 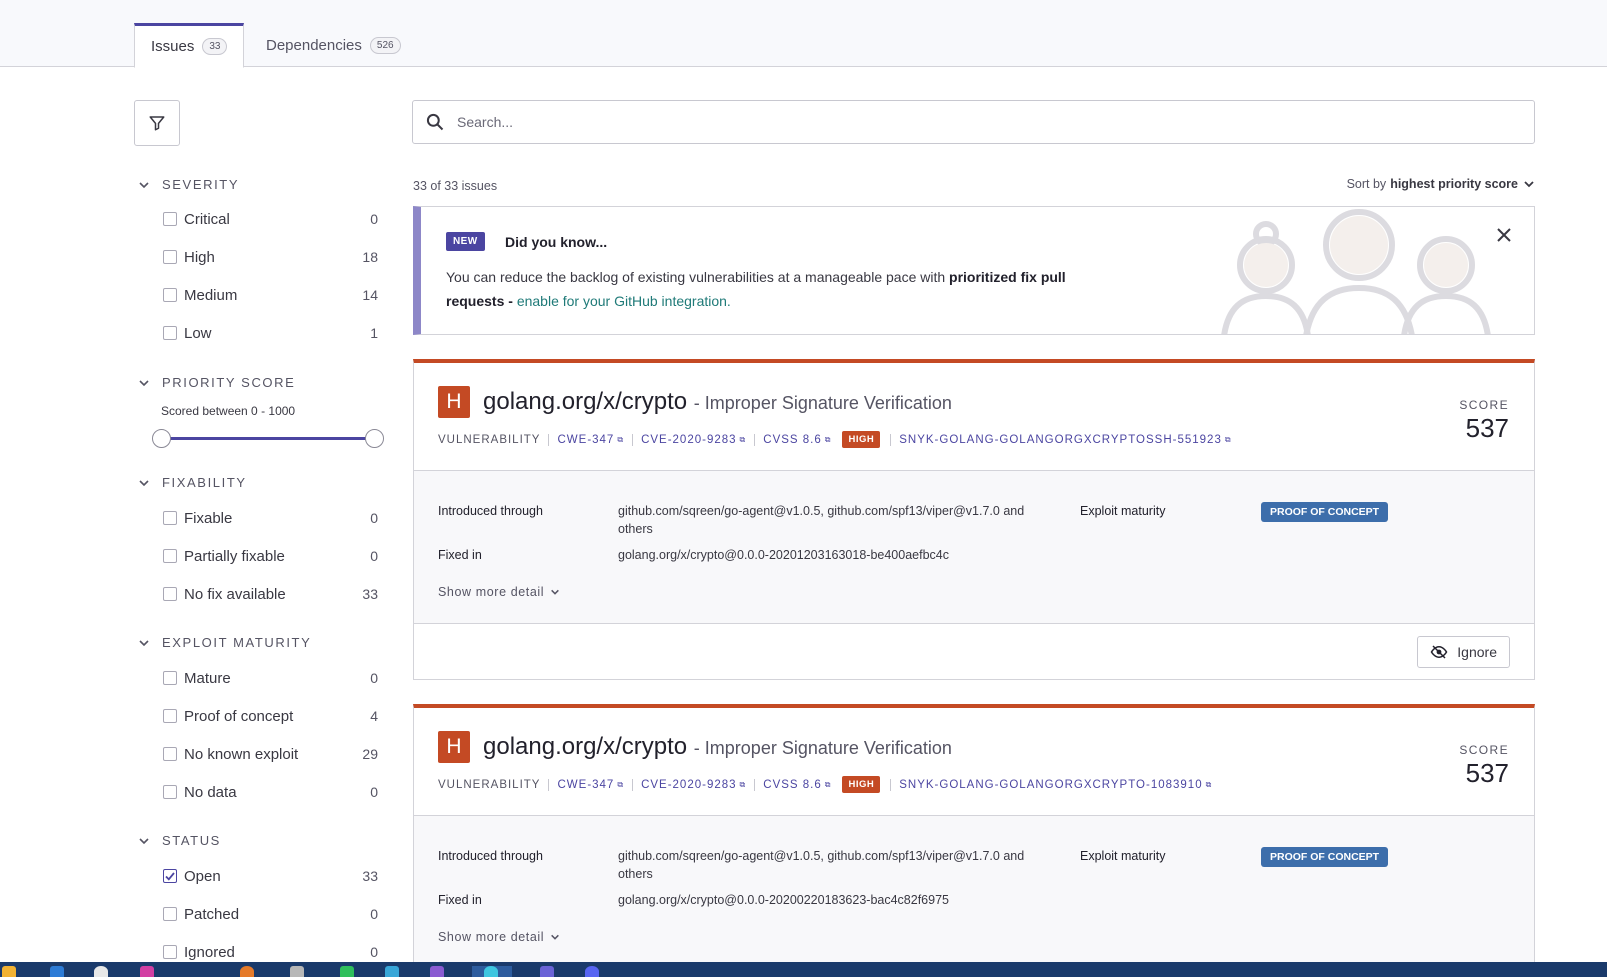 What do you see at coordinates (1439, 652) in the screenshot?
I see `eye-off-icon` at bounding box center [1439, 652].